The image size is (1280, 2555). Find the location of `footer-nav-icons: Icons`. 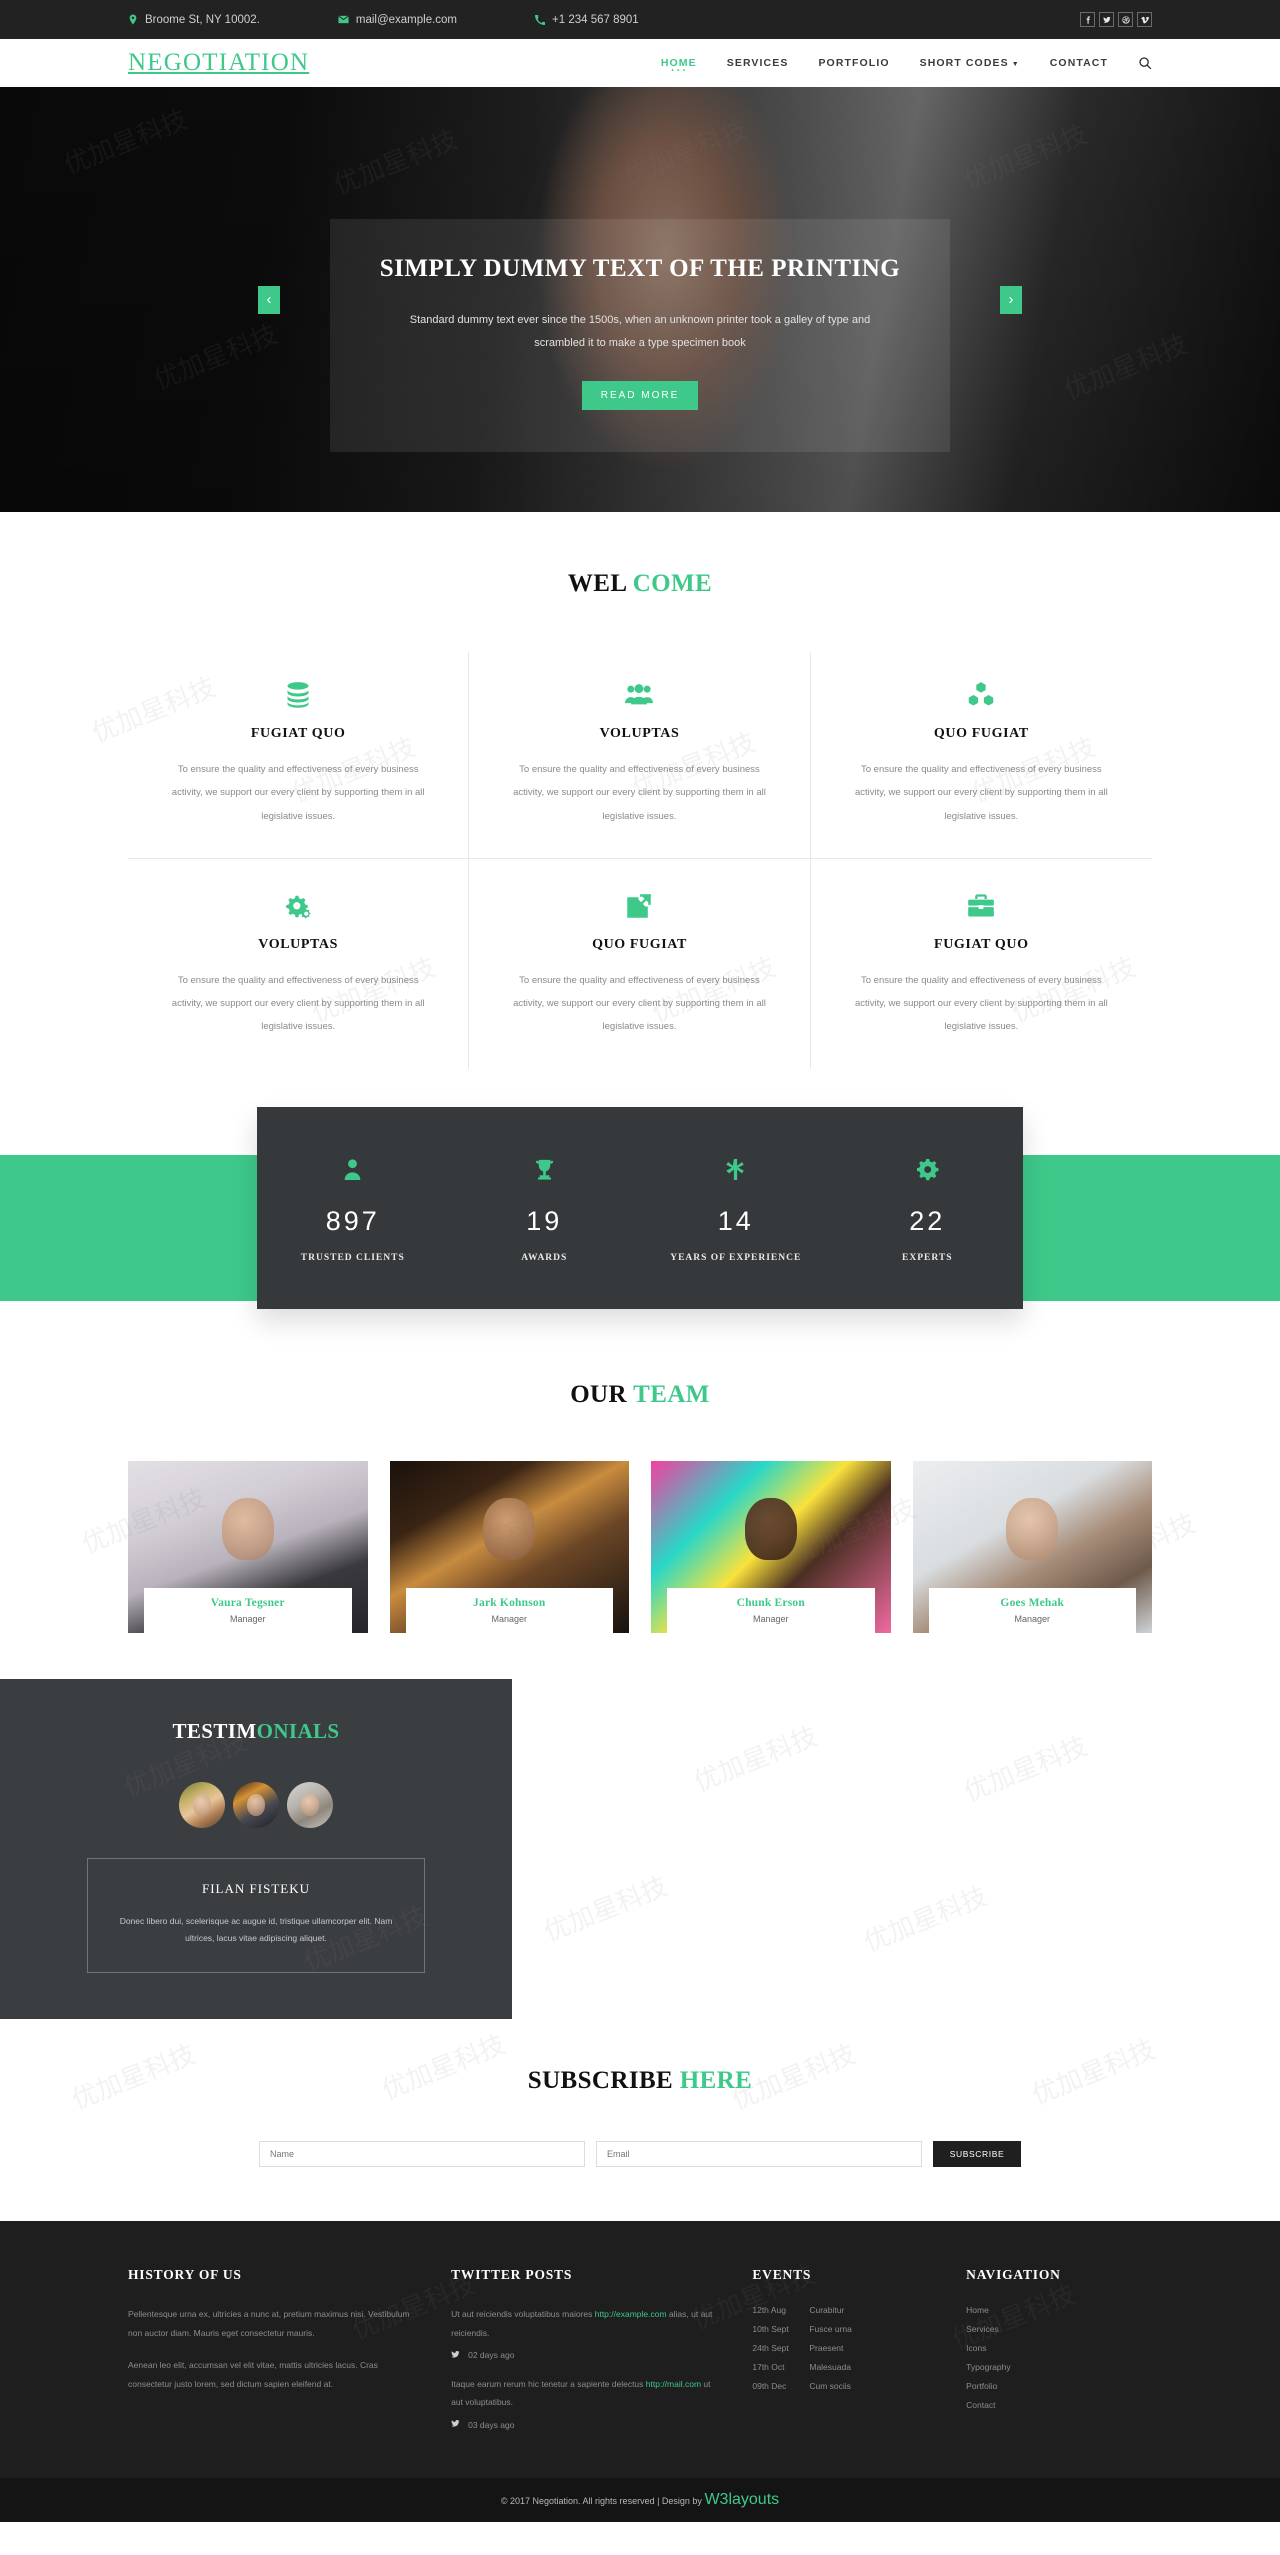

footer-nav-icons: Icons is located at coordinates (1059, 2348).